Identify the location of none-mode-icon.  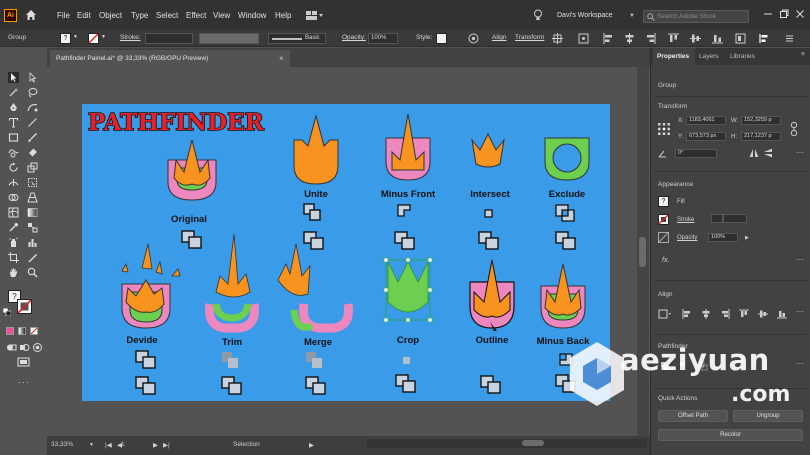
(34, 331).